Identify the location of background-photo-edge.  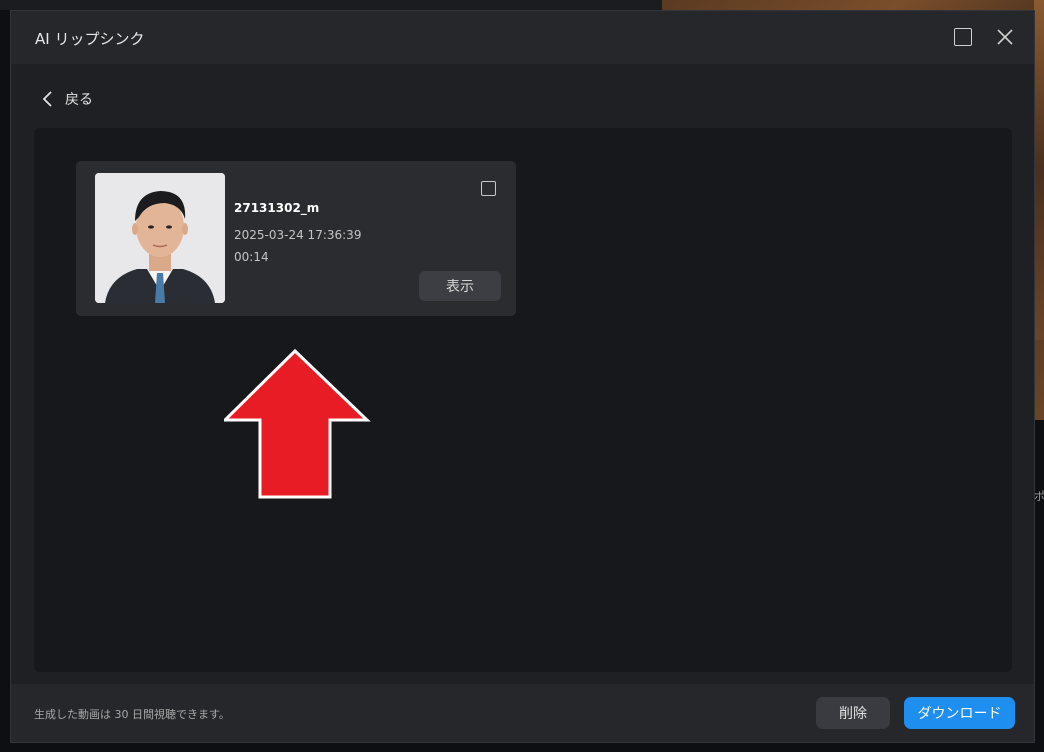
(1039, 170).